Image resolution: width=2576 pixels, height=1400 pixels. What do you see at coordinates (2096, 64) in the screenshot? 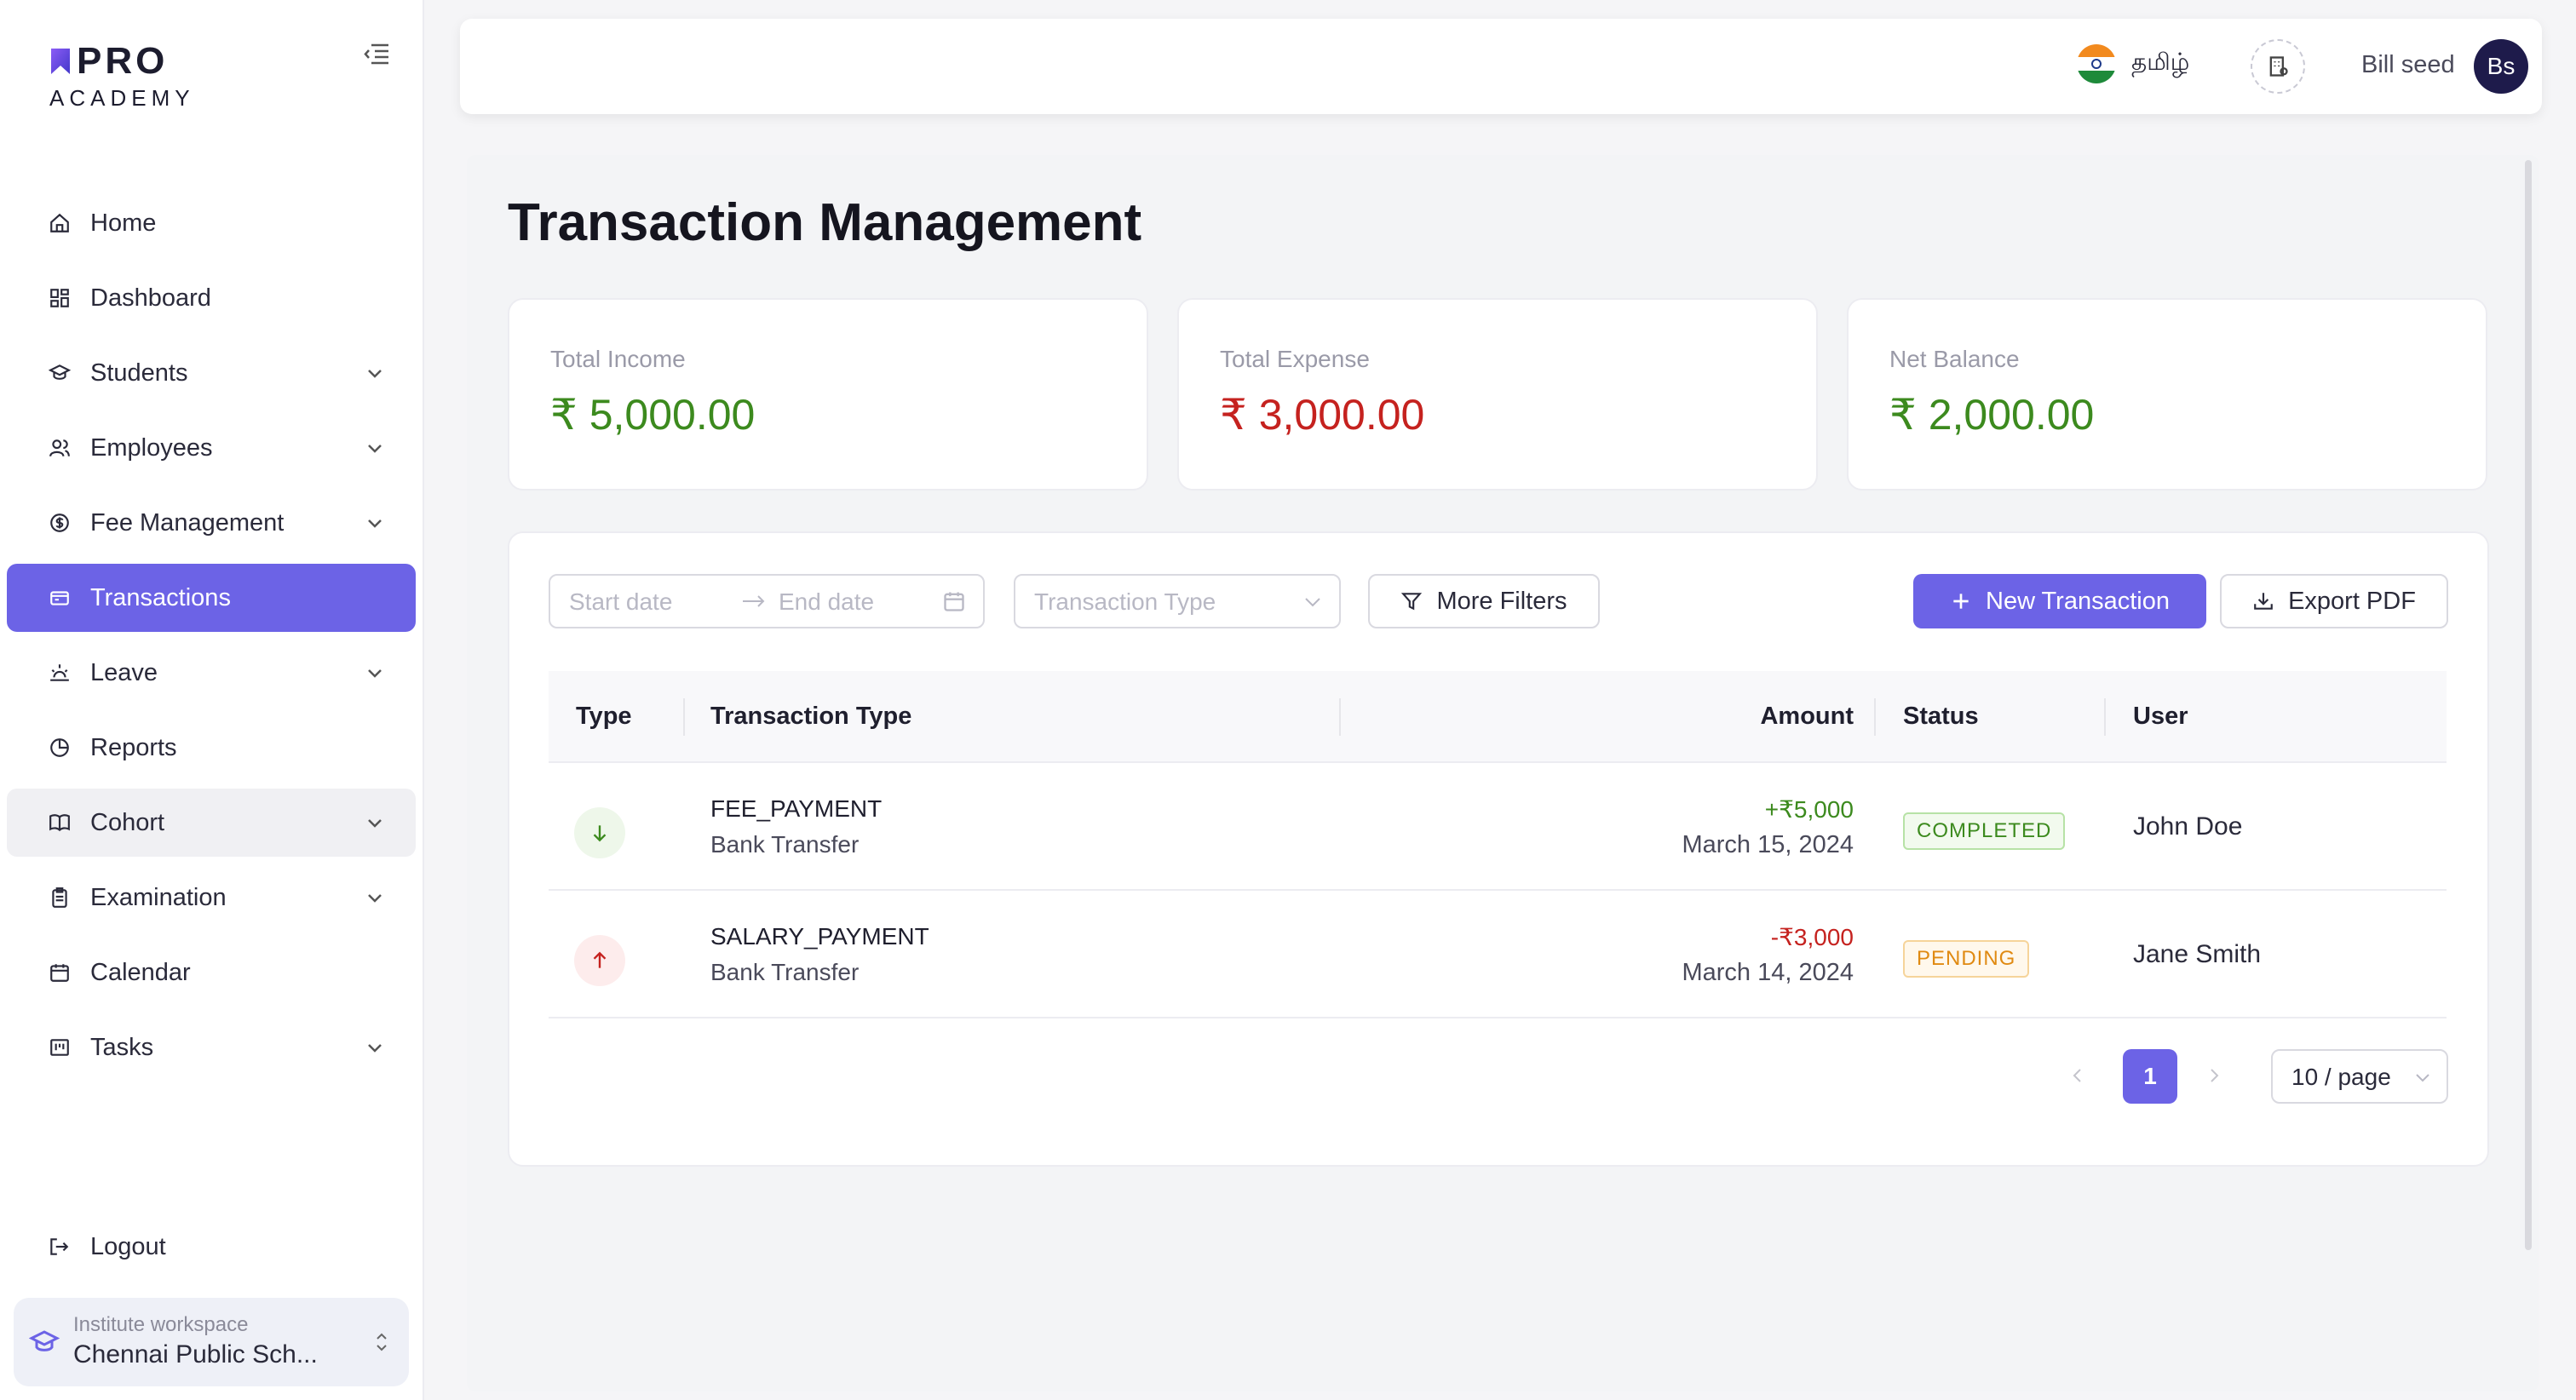
I see `india-flag-icon` at bounding box center [2096, 64].